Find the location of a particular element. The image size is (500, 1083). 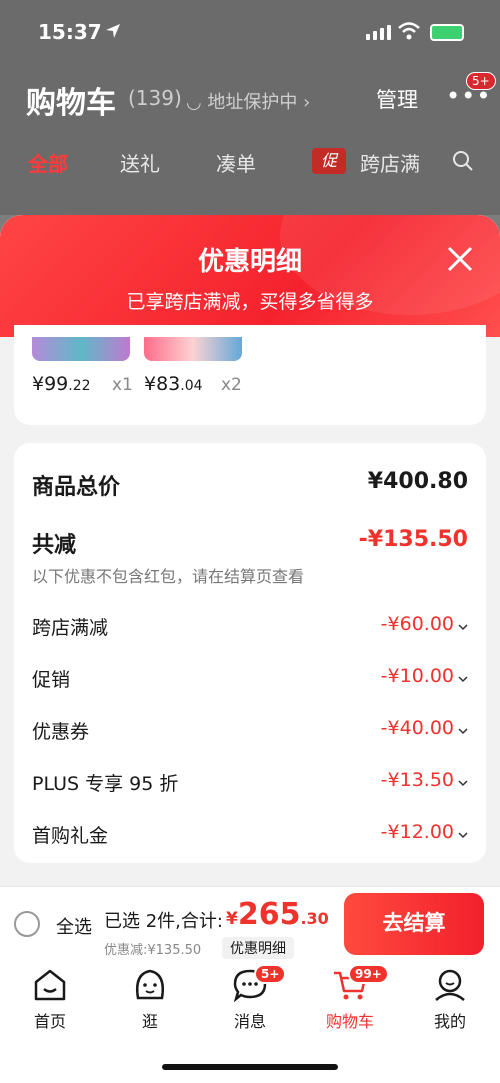

tab-gift: 送礼 is located at coordinates (140, 162).